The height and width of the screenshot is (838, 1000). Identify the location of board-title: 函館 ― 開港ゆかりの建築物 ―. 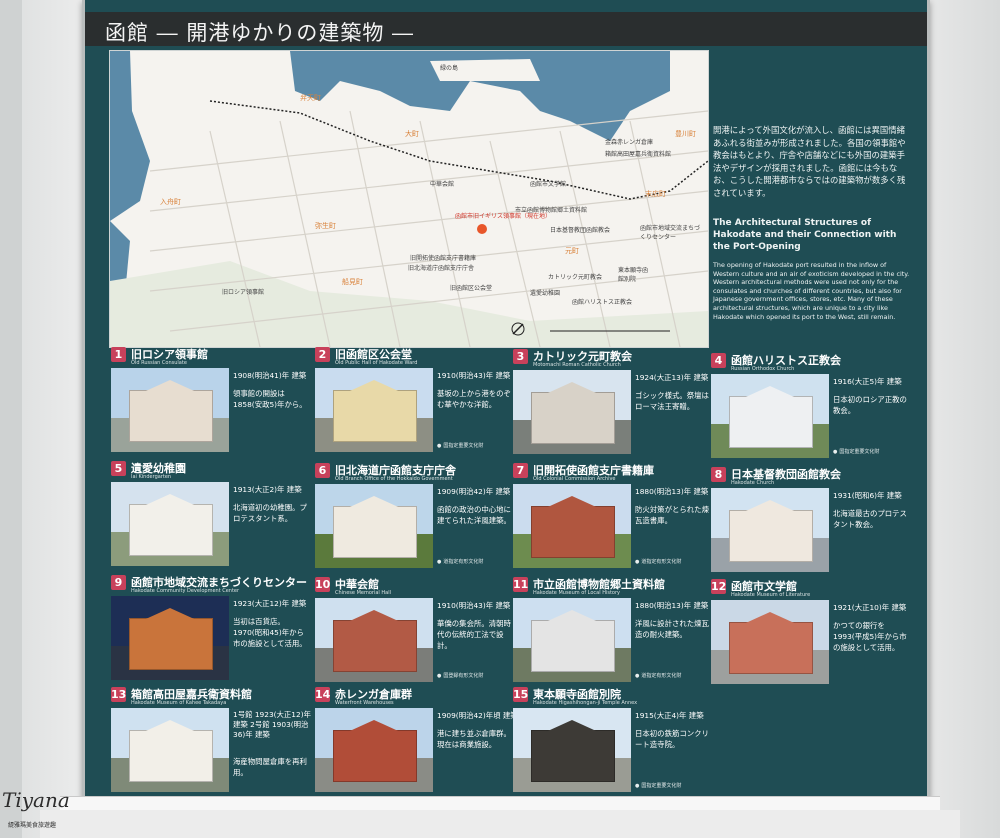
(260, 33).